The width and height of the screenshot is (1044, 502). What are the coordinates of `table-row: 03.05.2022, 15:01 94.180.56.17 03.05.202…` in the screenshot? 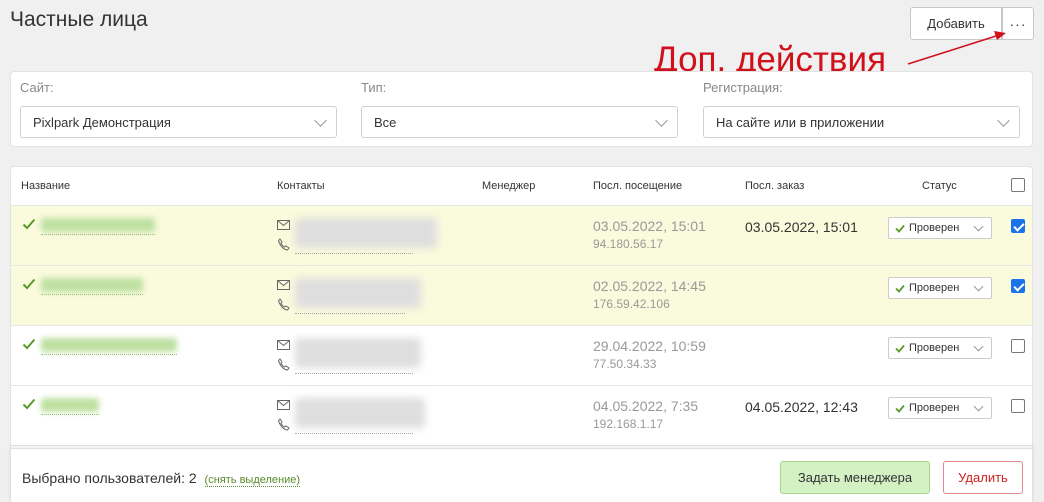 It's located at (521, 236).